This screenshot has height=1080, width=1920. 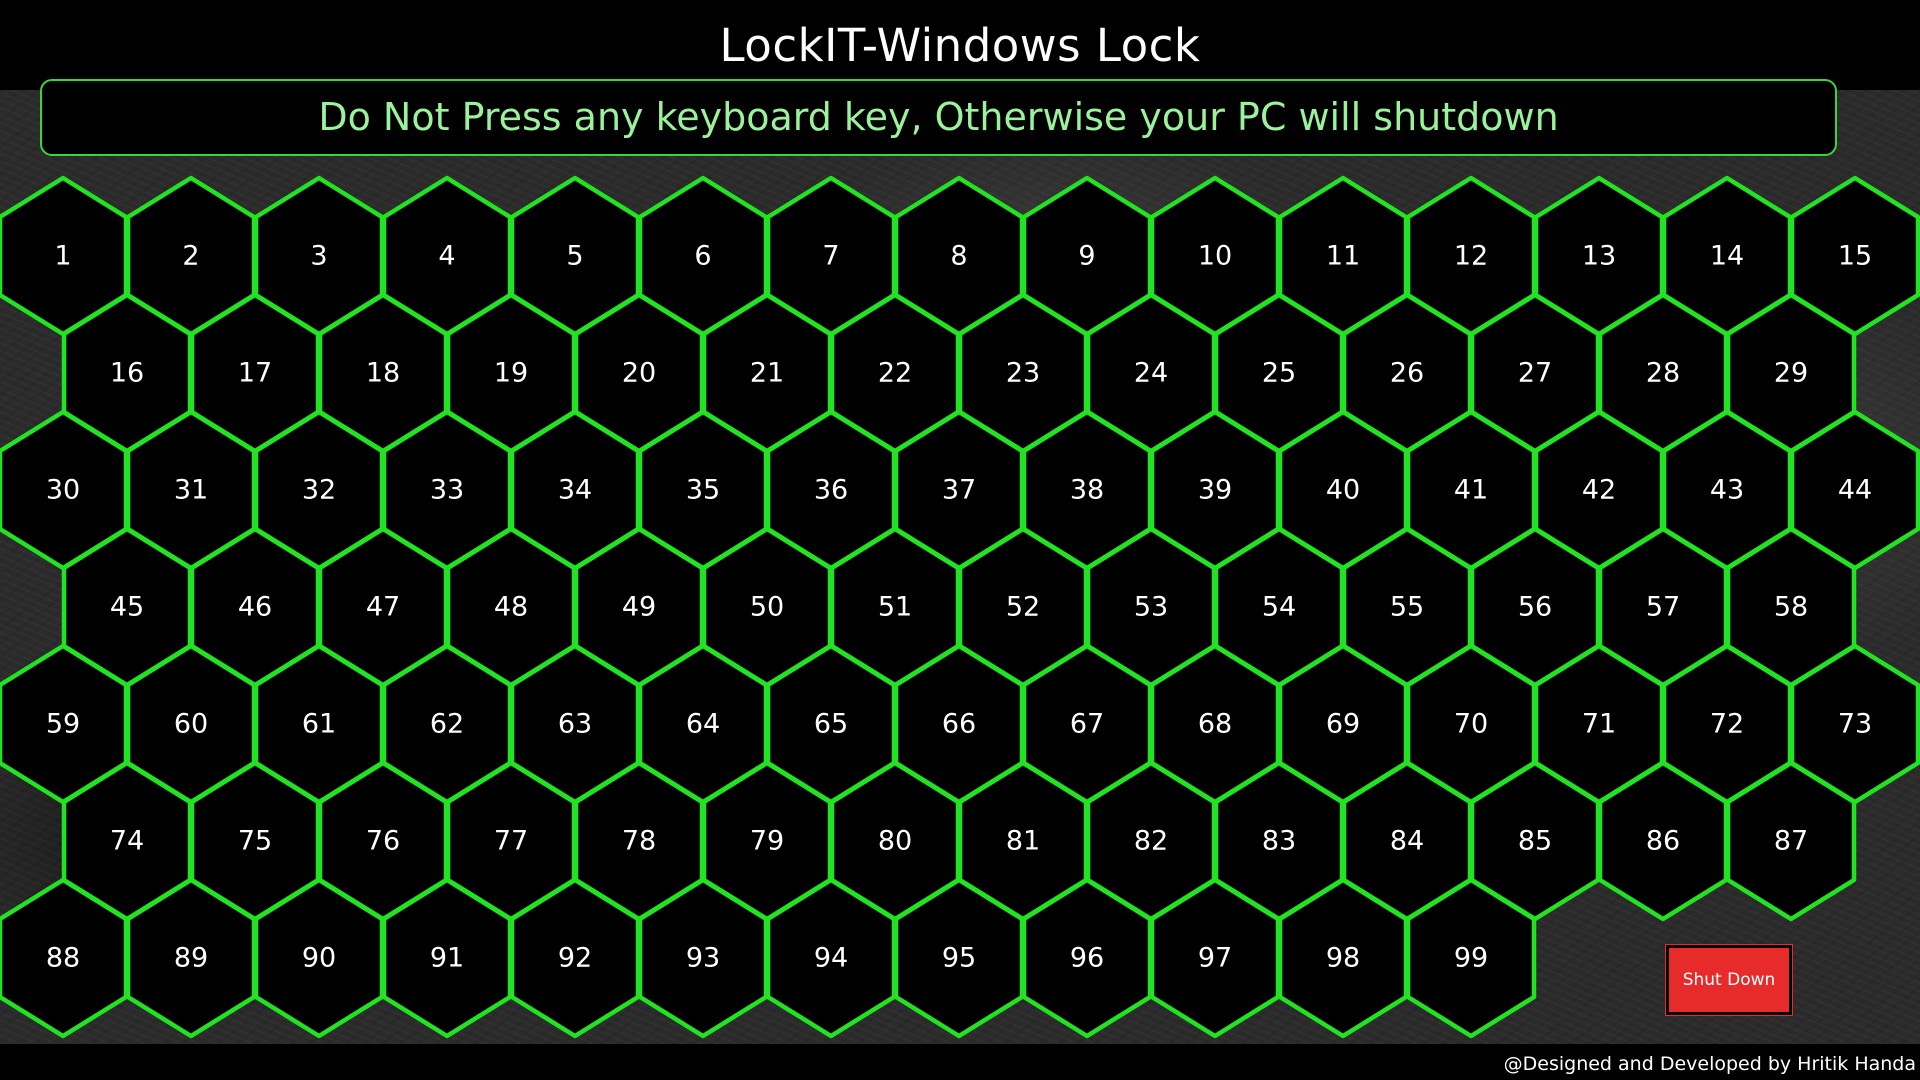 I want to click on shutdown-button: Shut Down, so click(x=1729, y=980).